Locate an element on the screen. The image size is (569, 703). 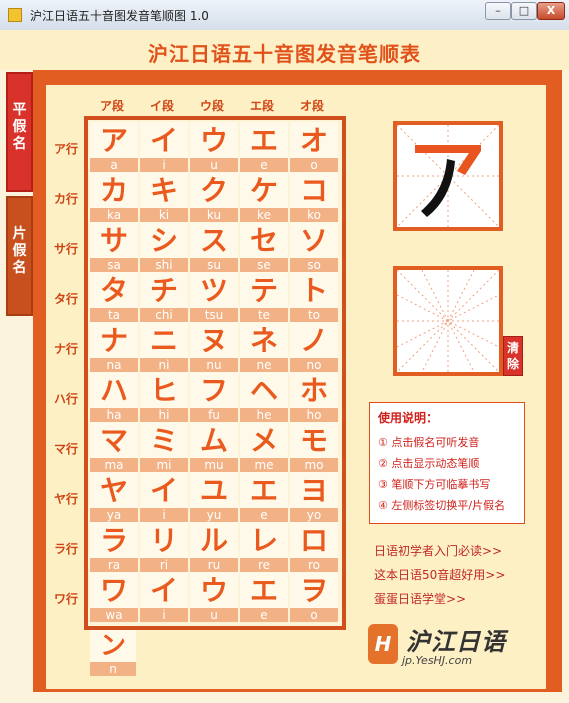
kana-cell: ホ ho is located at coordinates (314, 397).